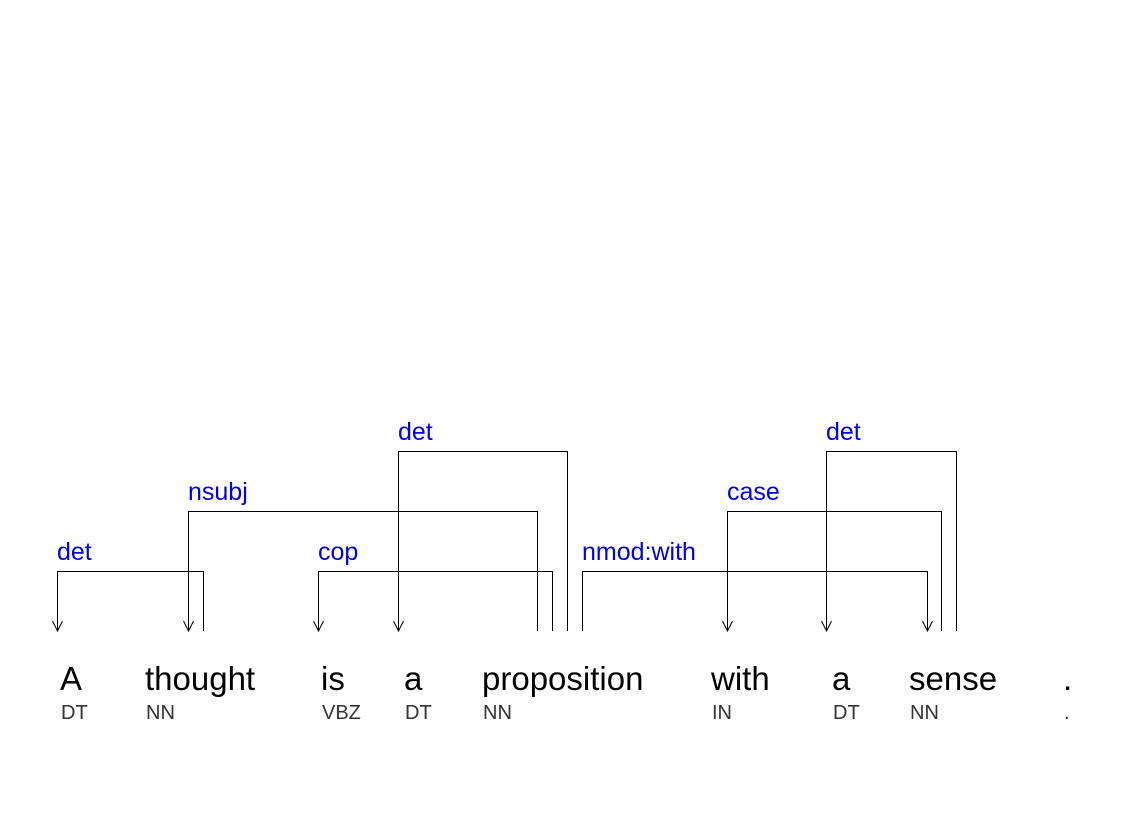  What do you see at coordinates (639, 552) in the screenshot?
I see `relation-label: nmod:with` at bounding box center [639, 552].